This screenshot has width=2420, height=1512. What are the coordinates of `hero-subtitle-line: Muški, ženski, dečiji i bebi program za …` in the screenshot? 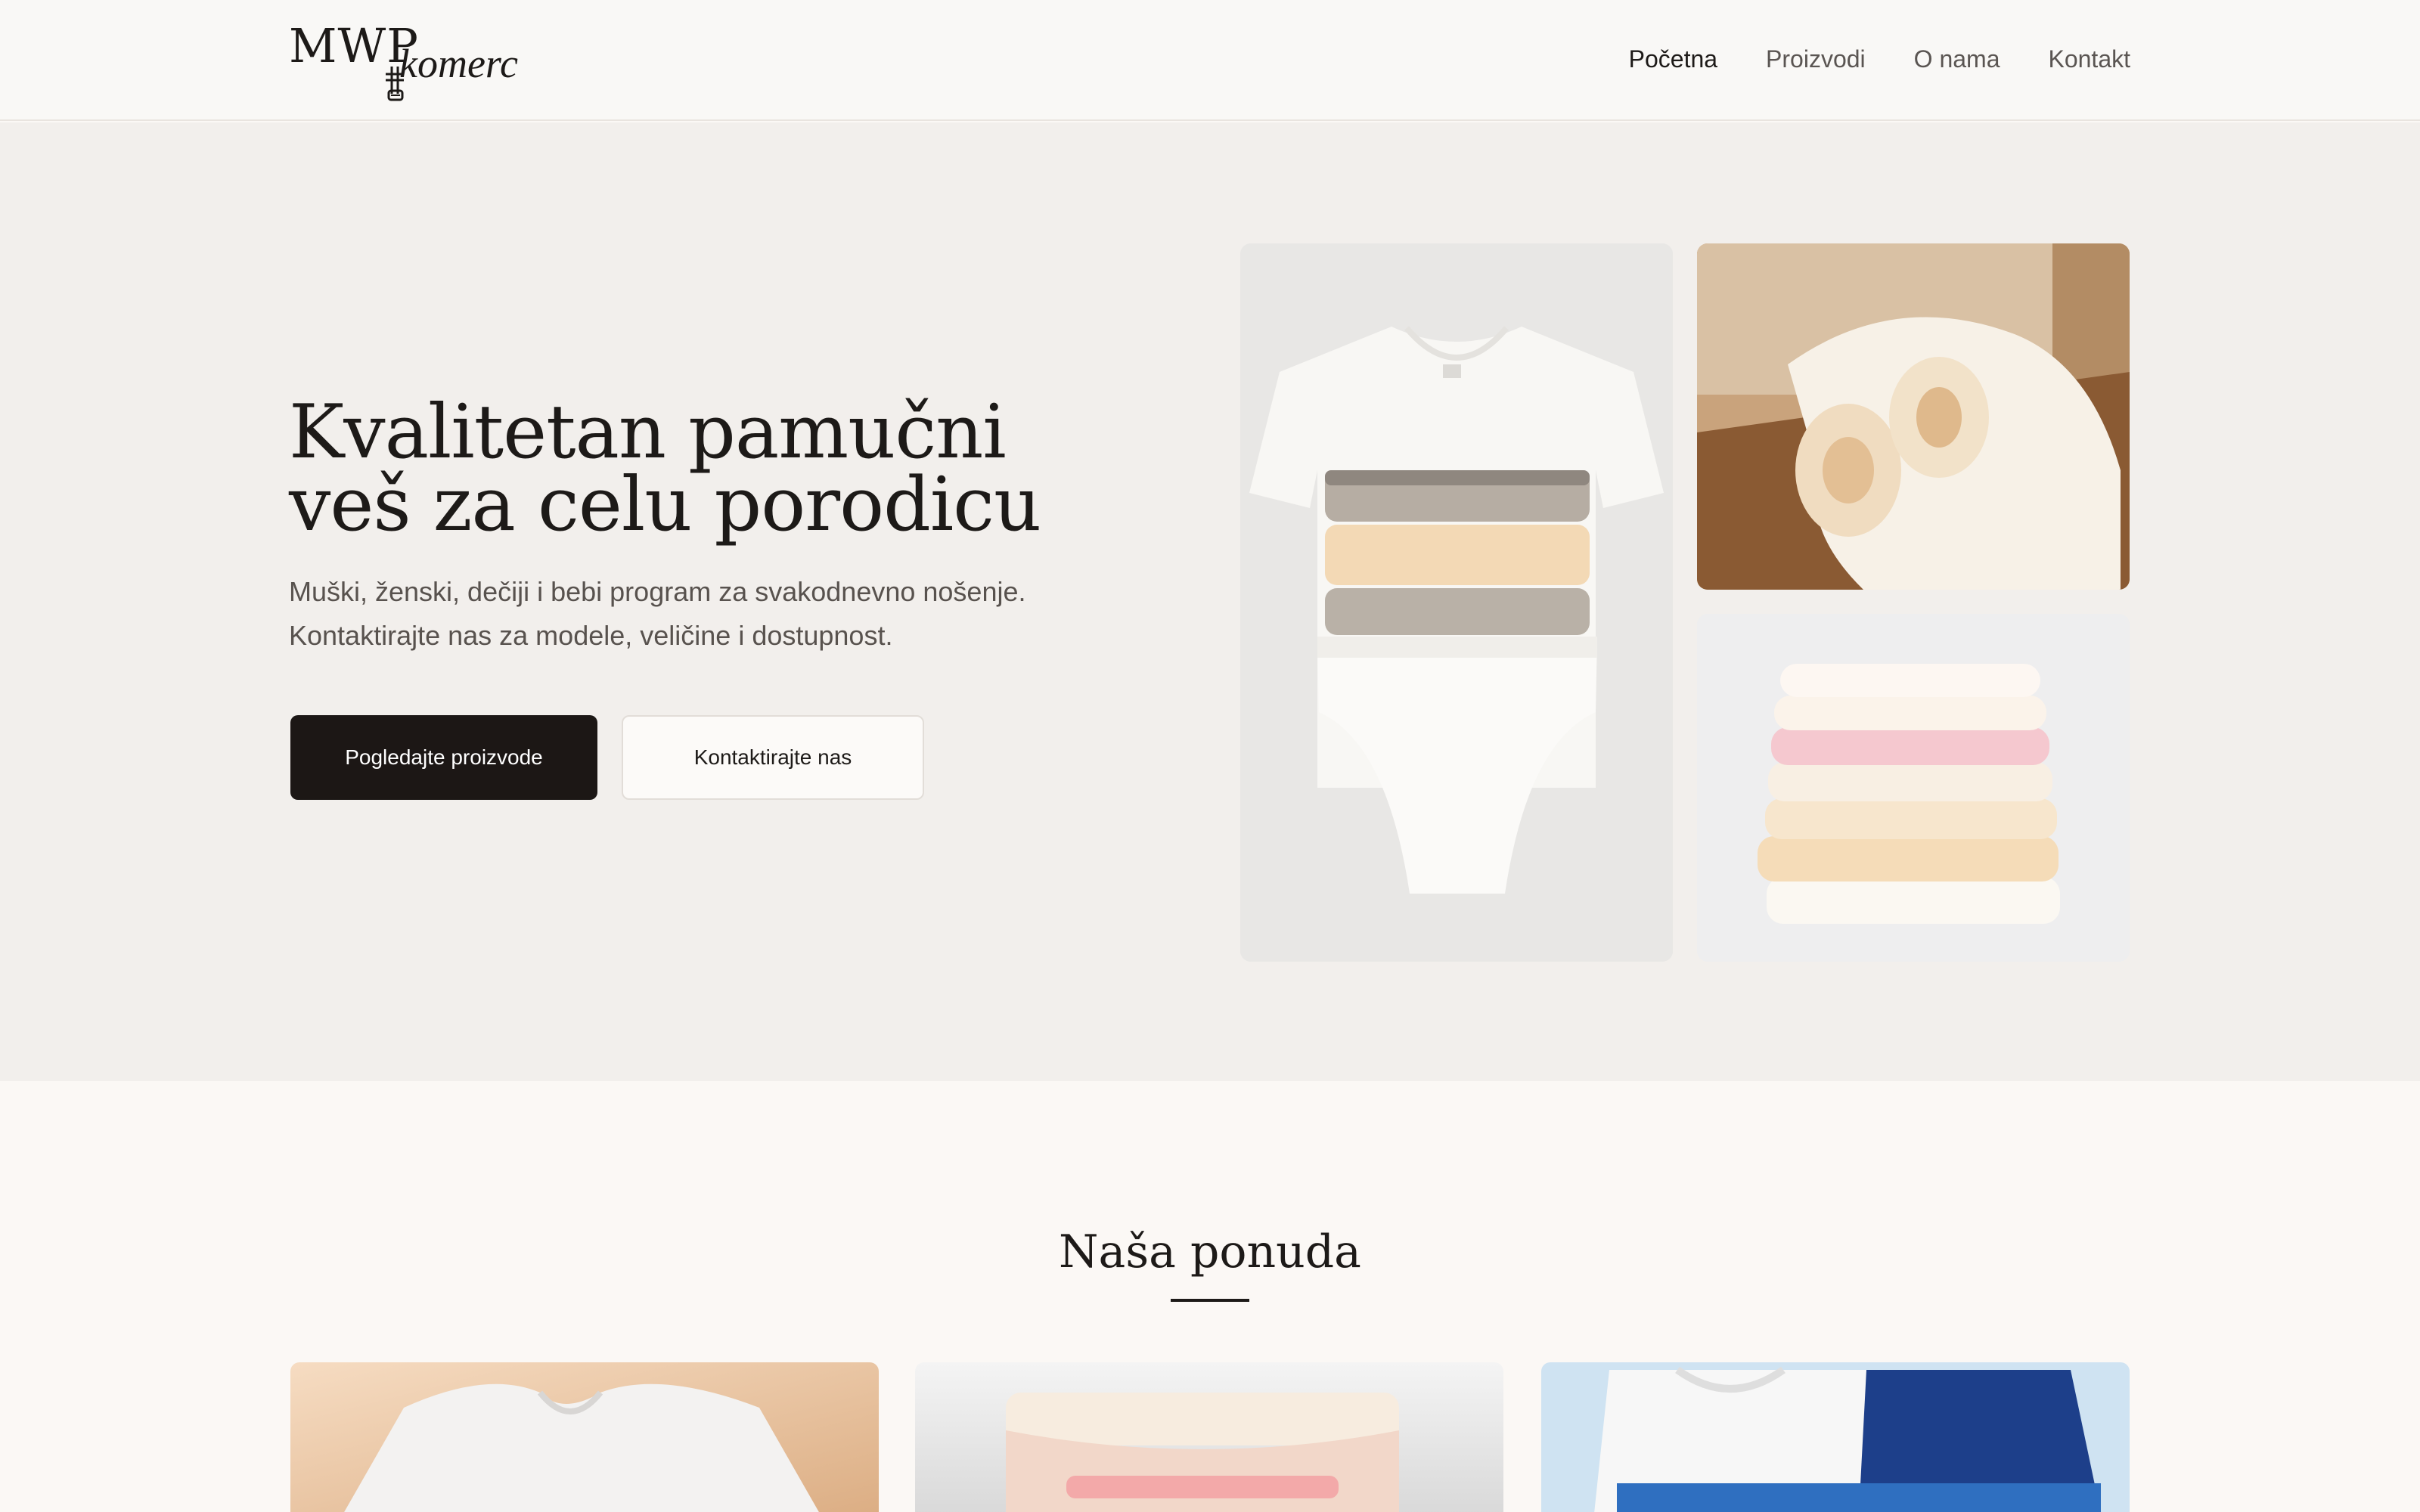 It's located at (657, 591).